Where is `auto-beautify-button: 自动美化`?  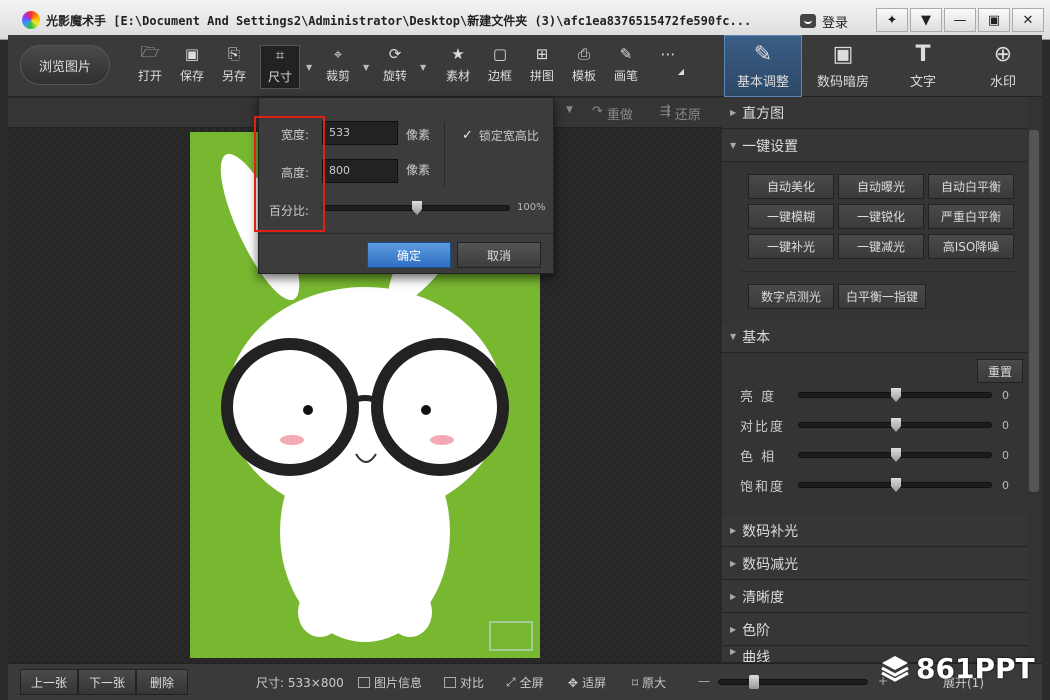 auto-beautify-button: 自动美化 is located at coordinates (791, 186).